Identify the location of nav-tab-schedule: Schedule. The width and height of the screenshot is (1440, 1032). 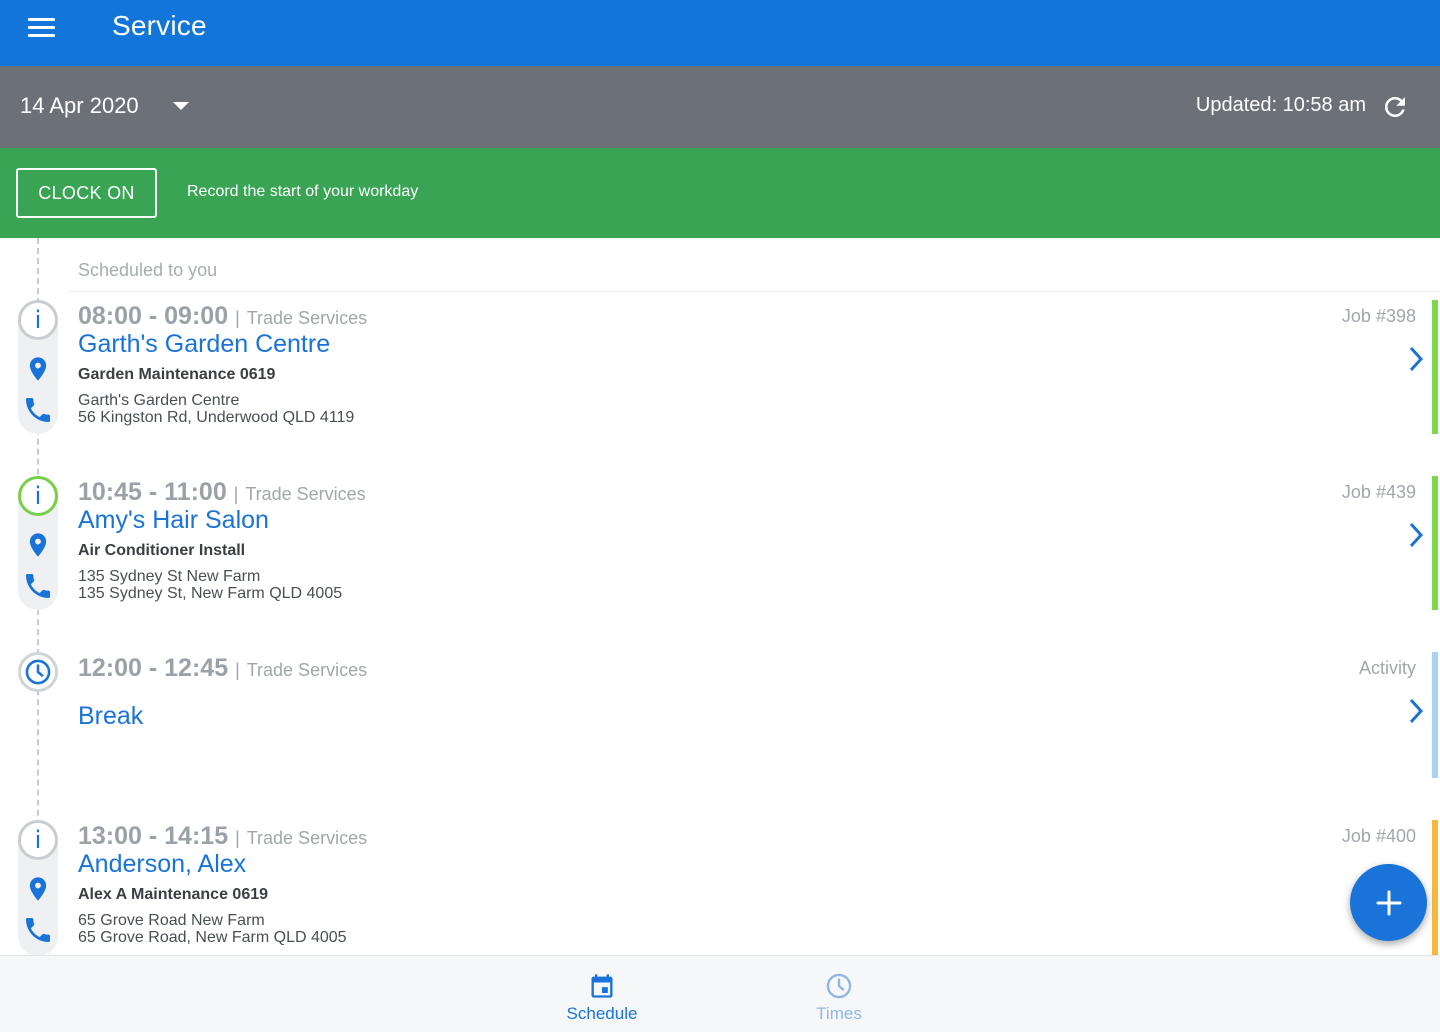
(602, 994).